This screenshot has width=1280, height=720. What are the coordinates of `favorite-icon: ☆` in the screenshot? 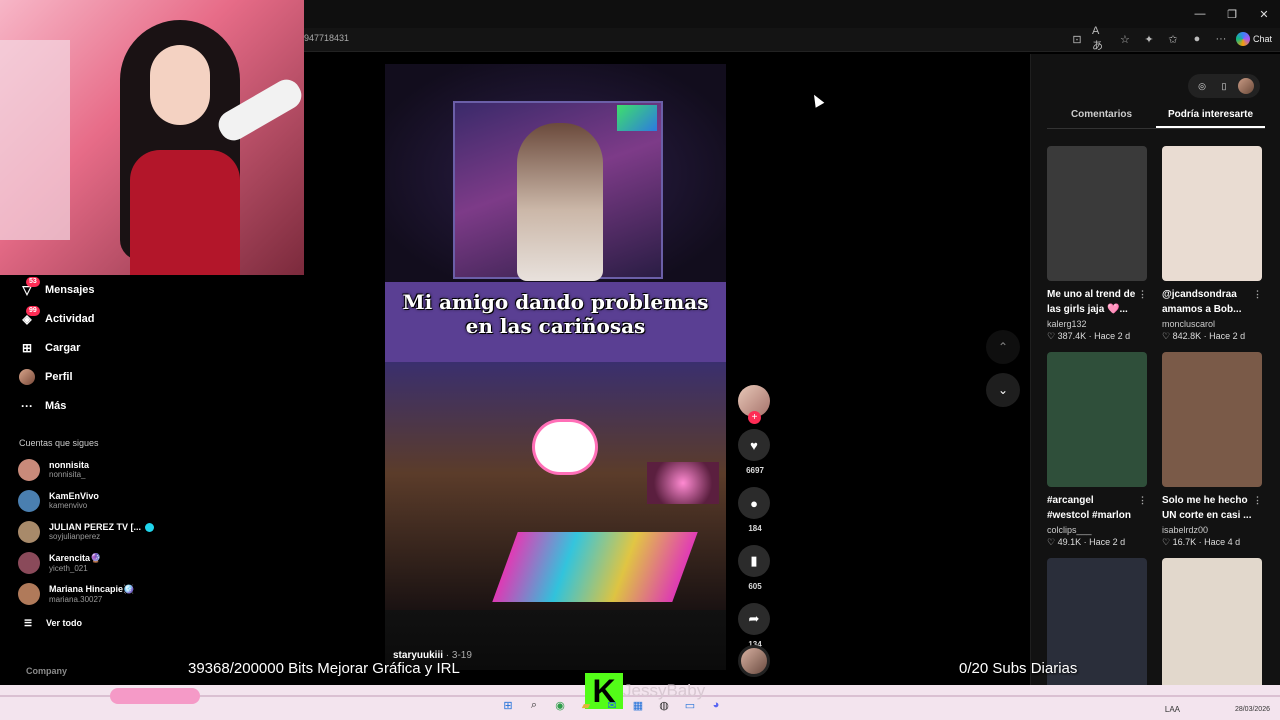 It's located at (1125, 39).